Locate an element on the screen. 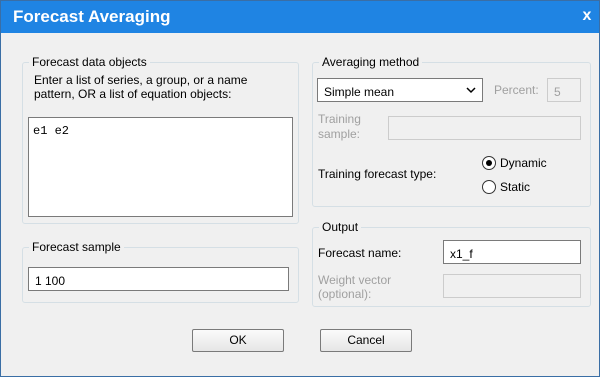 This screenshot has height=379, width=602. dynamic-radio is located at coordinates (489, 163).